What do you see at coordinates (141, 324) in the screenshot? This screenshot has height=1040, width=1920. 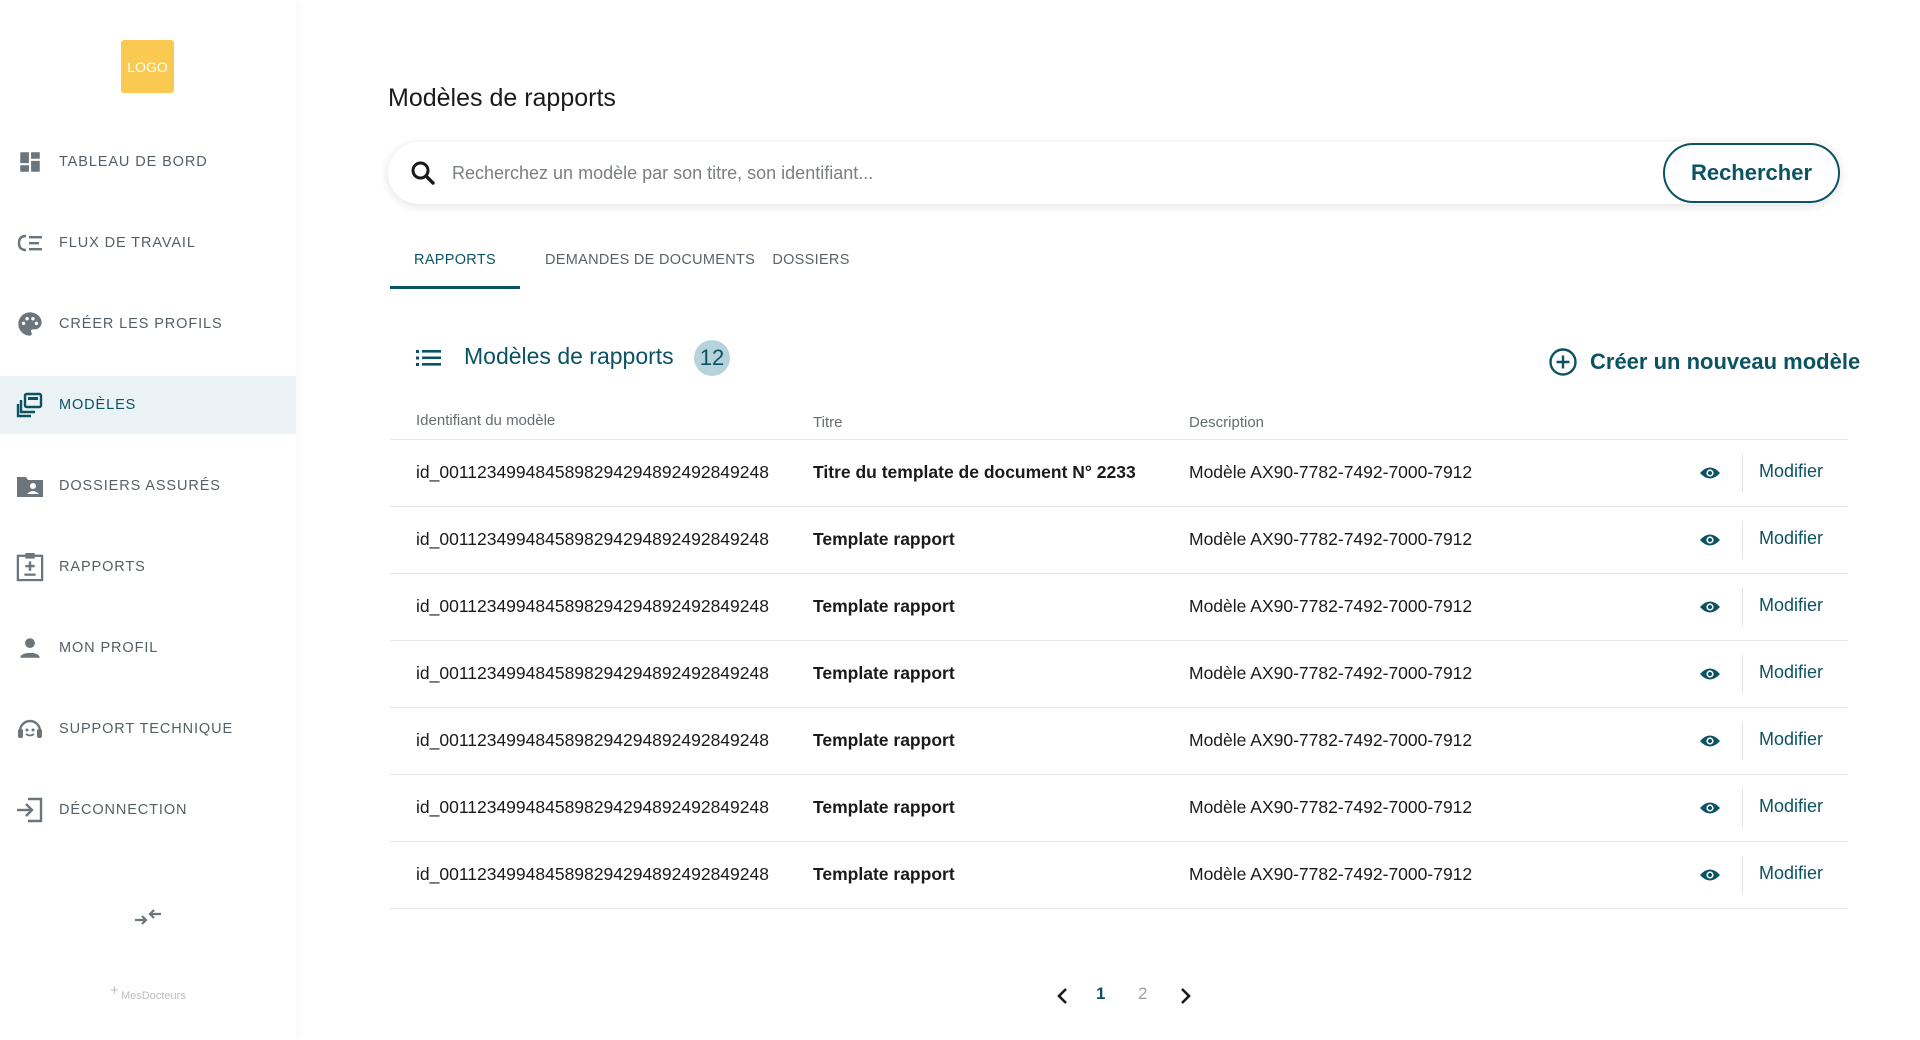 I see `sidebar-item-label: CRÉER LES PROFILS` at bounding box center [141, 324].